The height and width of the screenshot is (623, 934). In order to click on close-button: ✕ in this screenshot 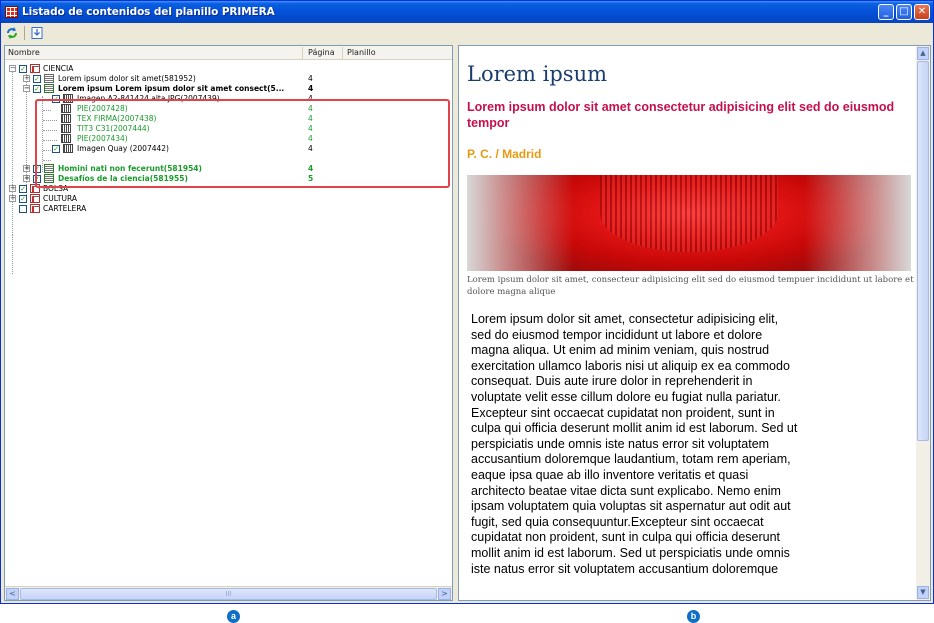, I will do `click(922, 12)`.